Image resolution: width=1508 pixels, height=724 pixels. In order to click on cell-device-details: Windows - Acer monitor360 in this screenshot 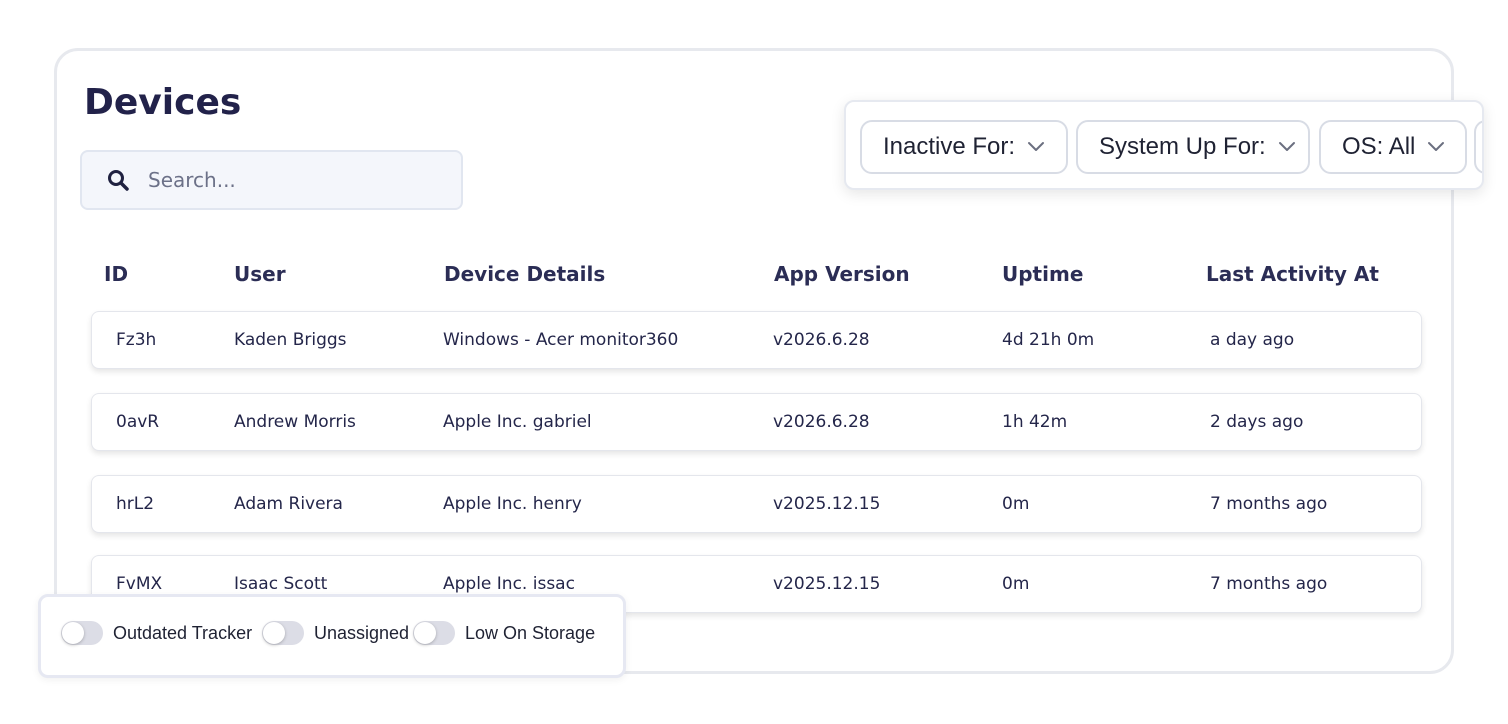, I will do `click(561, 340)`.